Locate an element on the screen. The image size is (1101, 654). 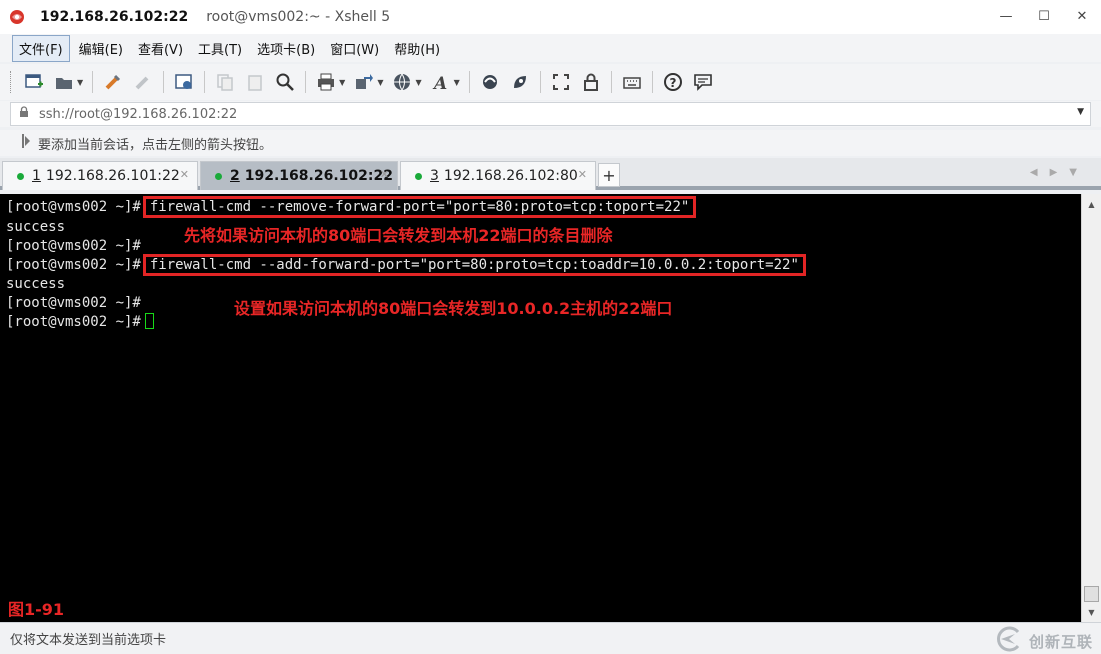
menu-help: 帮助(H) is located at coordinates (417, 48).